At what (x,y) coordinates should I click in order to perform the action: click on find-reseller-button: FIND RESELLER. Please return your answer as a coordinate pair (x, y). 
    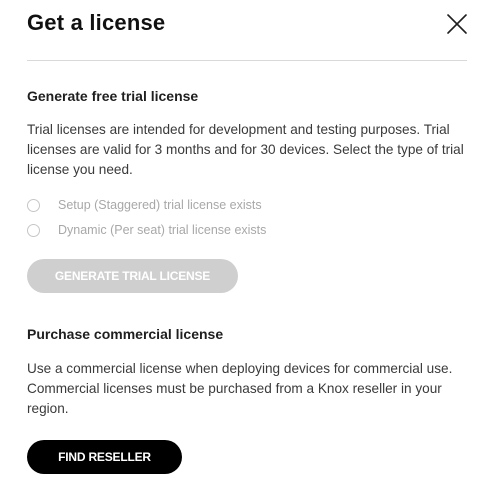
    Looking at the image, I should click on (104, 457).